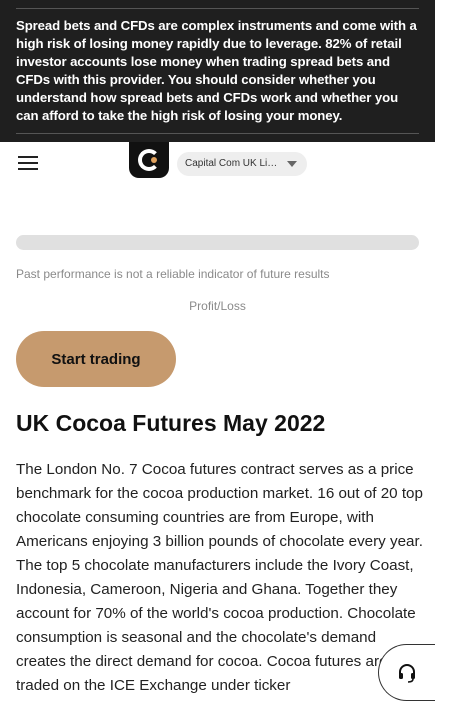 The width and height of the screenshot is (450, 717). Describe the element at coordinates (217, 242) in the screenshot. I see `chart-placeholder-bar` at that location.